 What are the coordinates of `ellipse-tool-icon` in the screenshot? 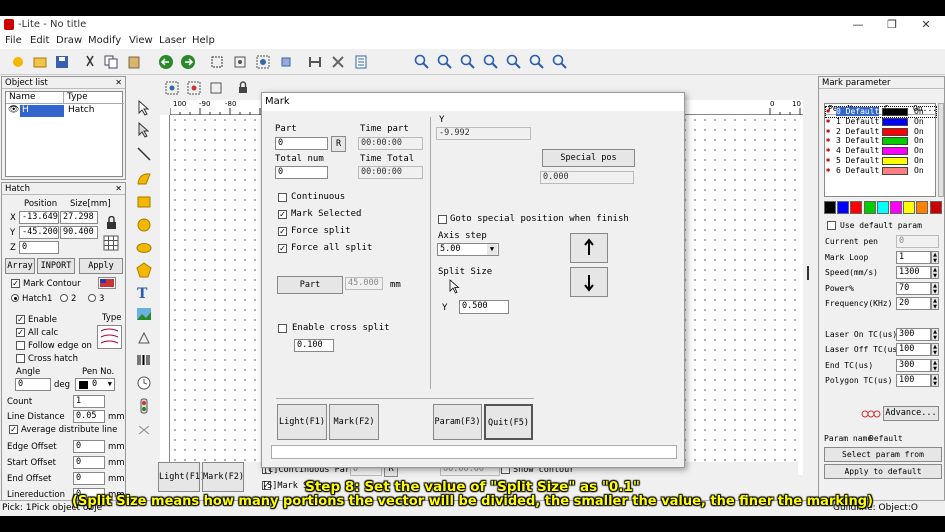 It's located at (144, 248).